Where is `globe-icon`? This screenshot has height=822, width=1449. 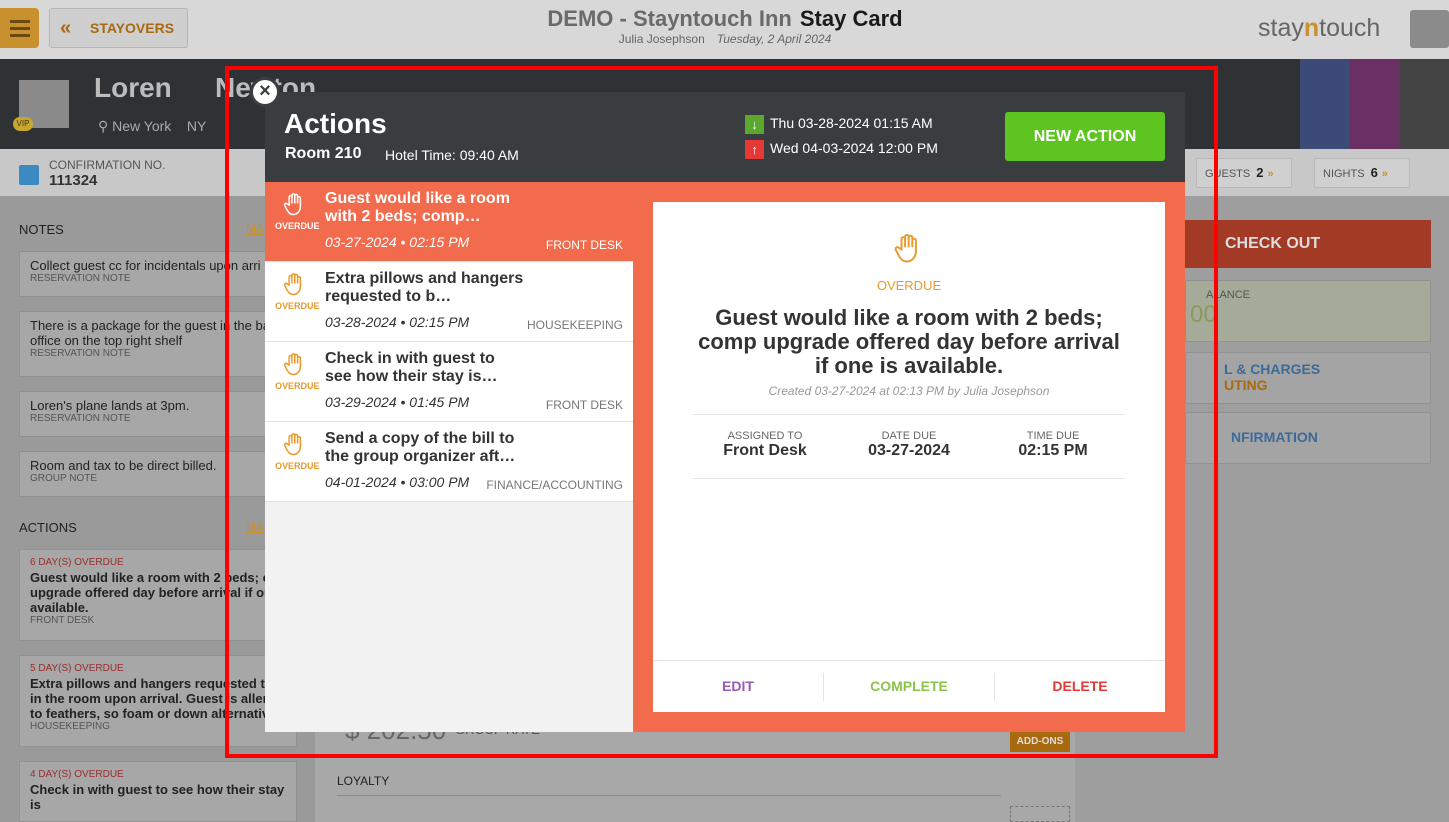
globe-icon is located at coordinates (1375, 104).